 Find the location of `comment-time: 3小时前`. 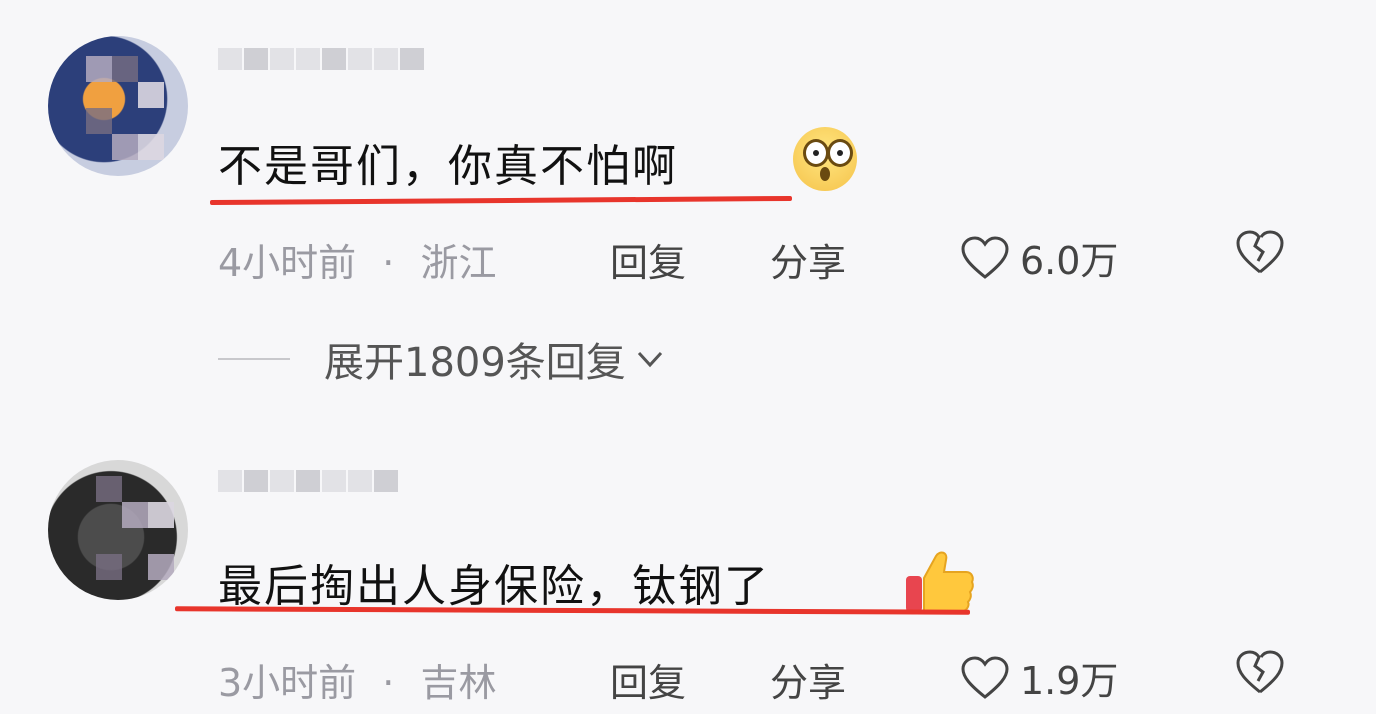

comment-time: 3小时前 is located at coordinates (287, 683).